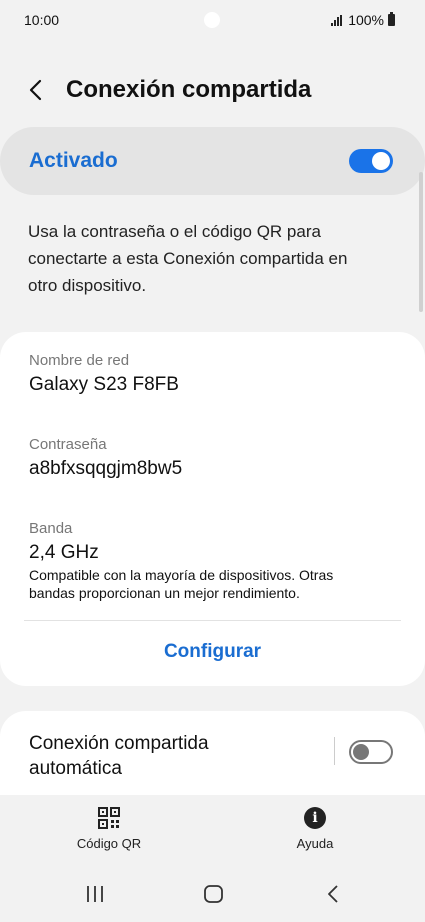  What do you see at coordinates (334, 751) in the screenshot?
I see `vertical-divider` at bounding box center [334, 751].